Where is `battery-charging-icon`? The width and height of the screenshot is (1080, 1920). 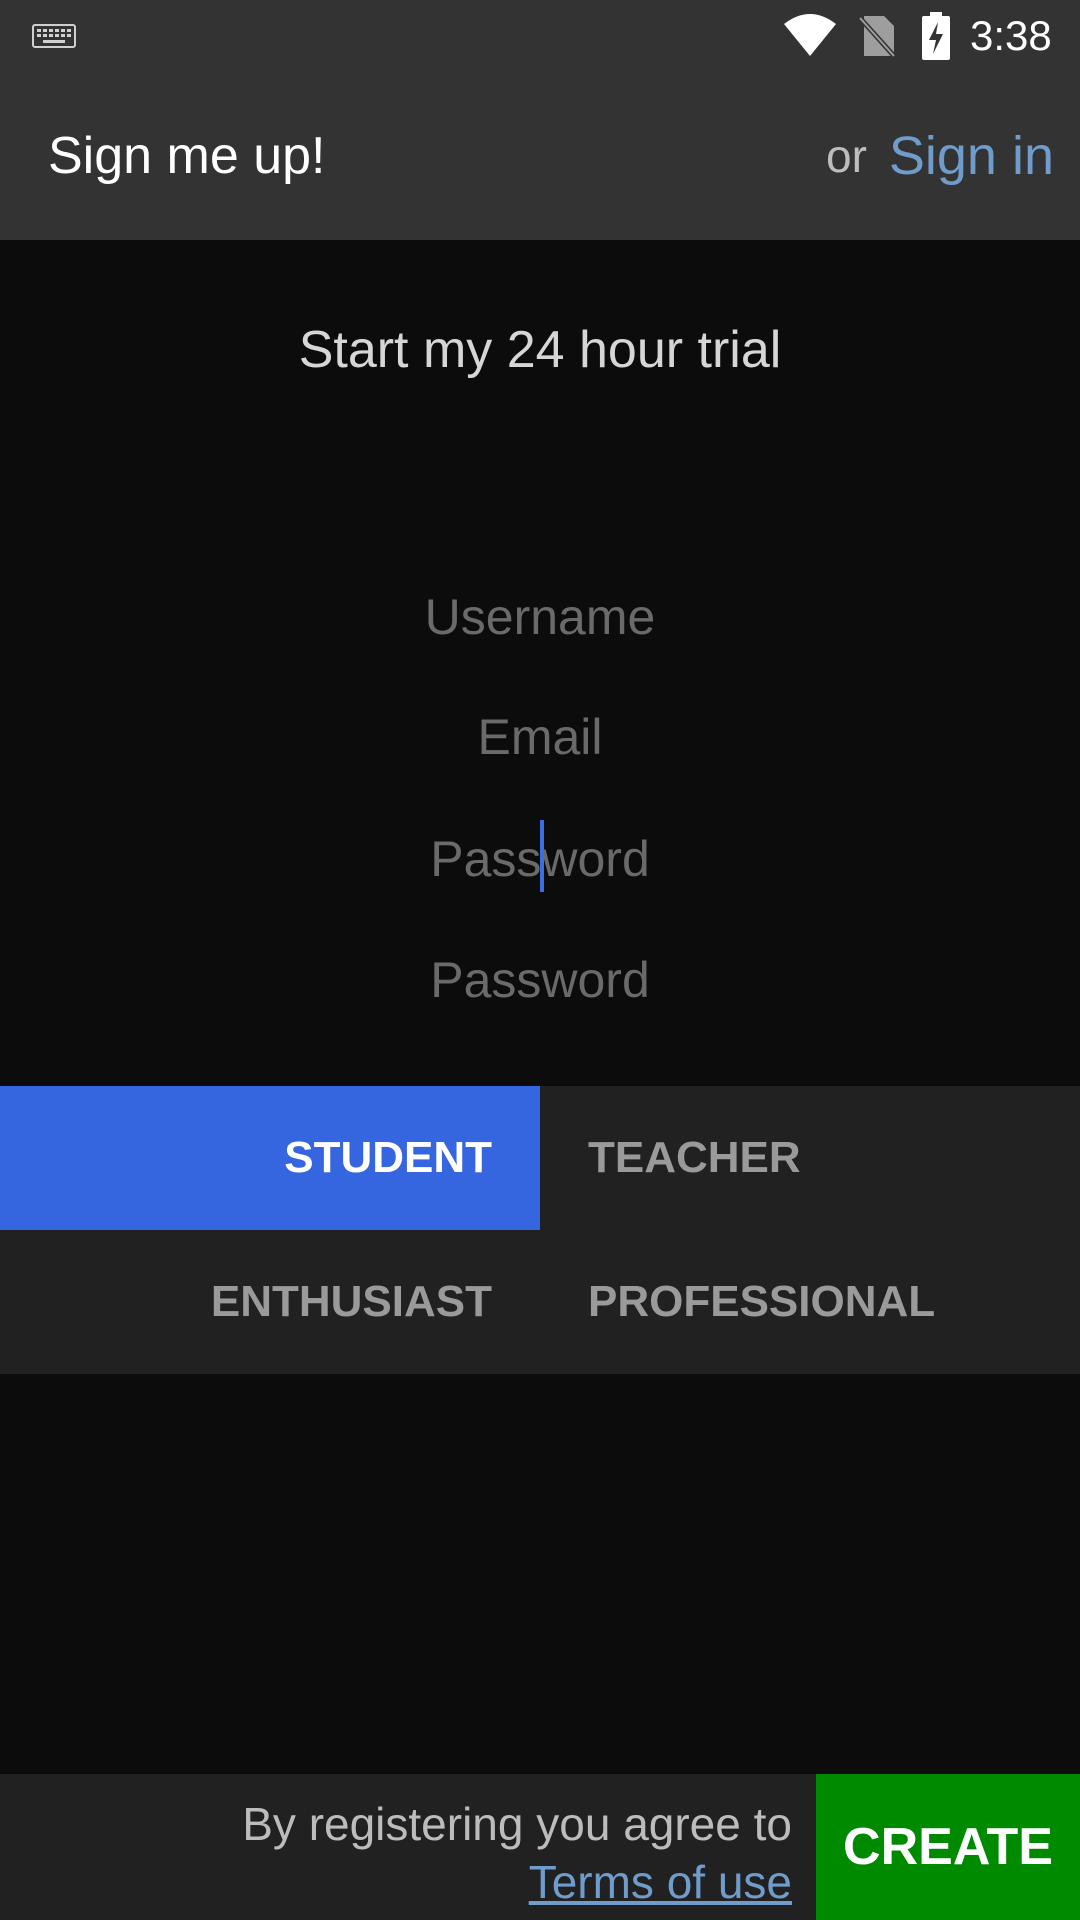 battery-charging-icon is located at coordinates (936, 36).